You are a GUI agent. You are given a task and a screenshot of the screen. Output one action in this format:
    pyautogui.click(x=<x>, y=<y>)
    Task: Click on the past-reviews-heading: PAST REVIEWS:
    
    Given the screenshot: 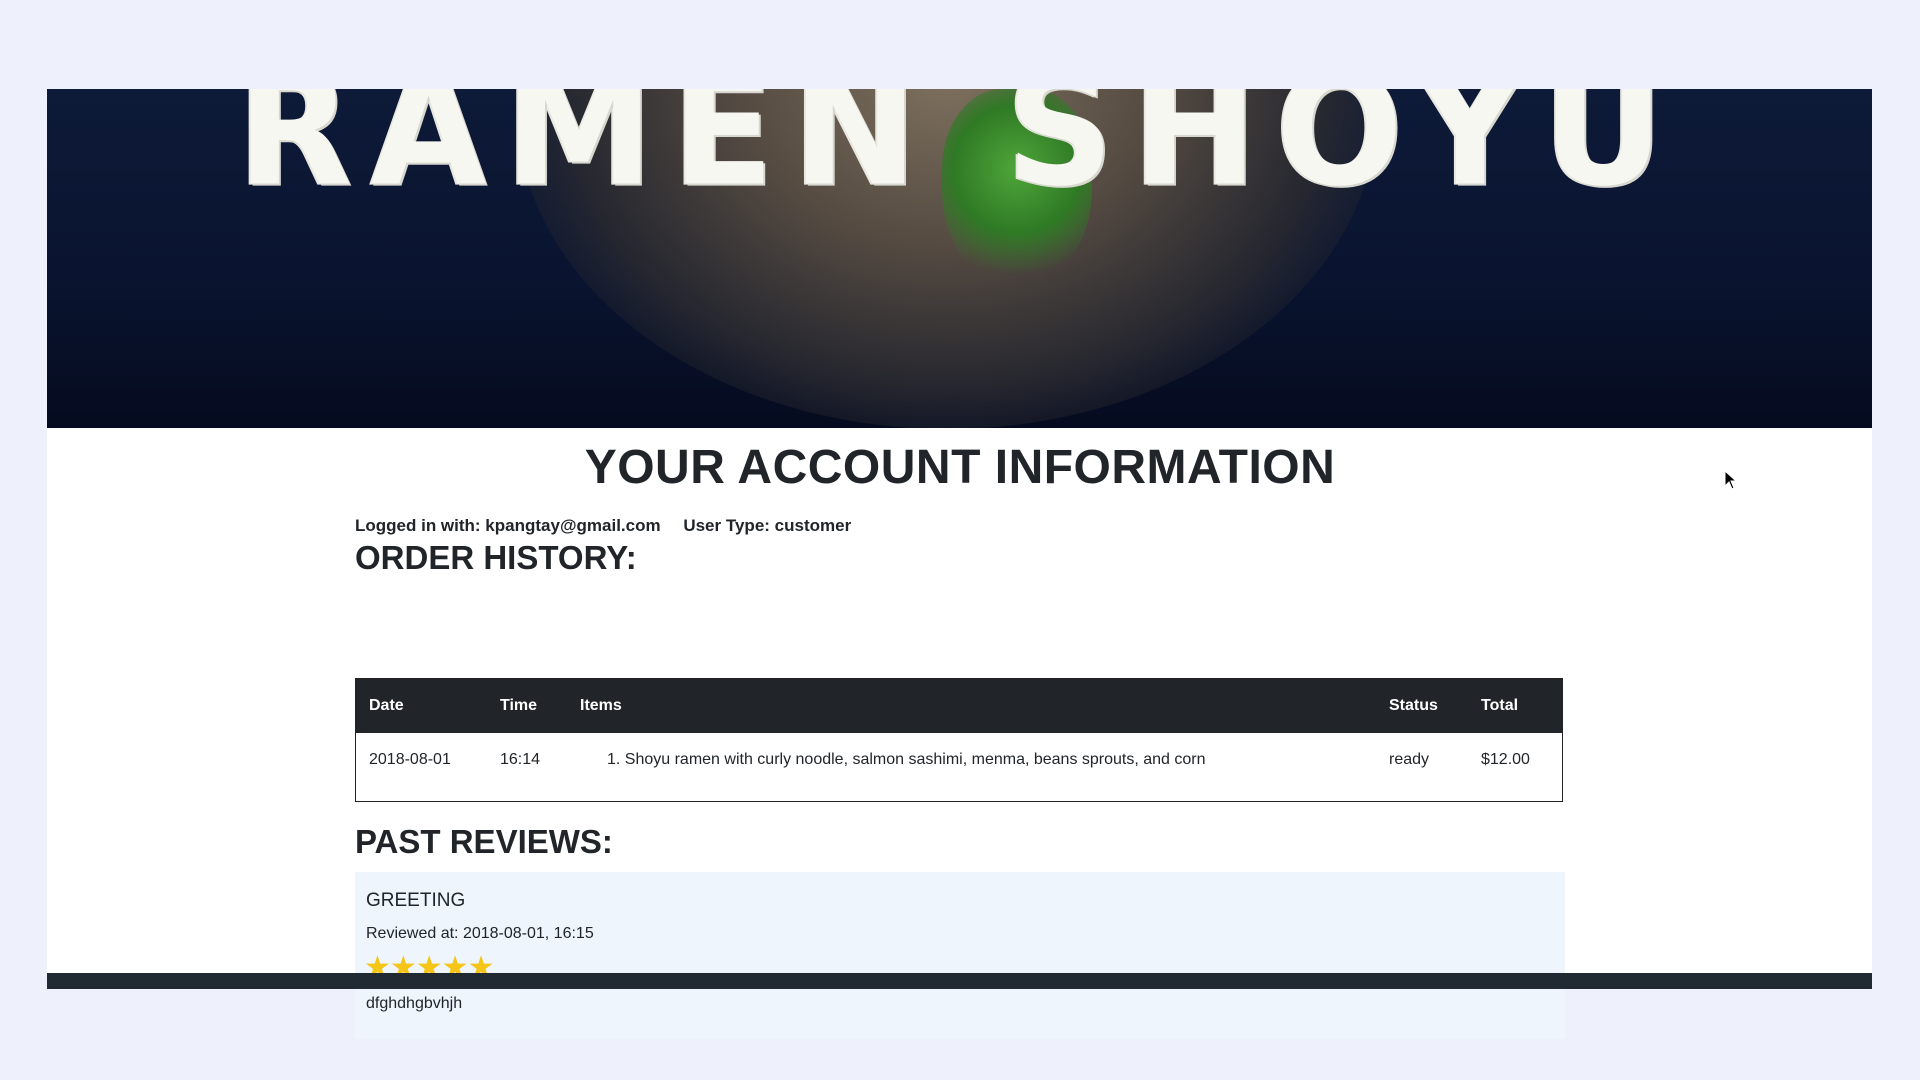 What is the action you would take?
    pyautogui.click(x=484, y=841)
    